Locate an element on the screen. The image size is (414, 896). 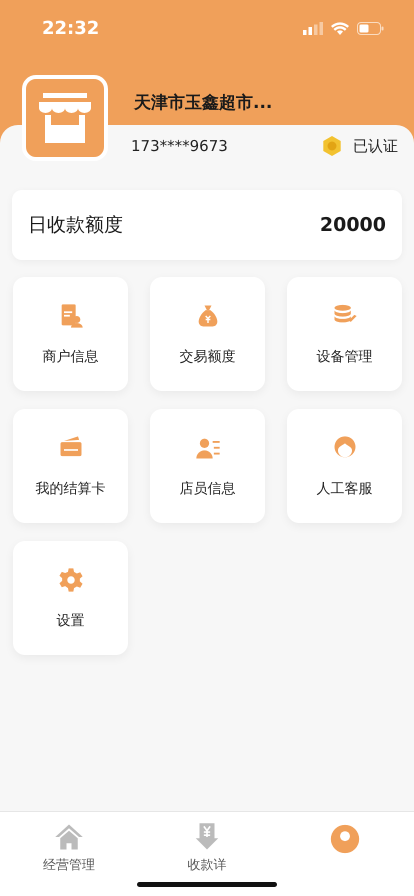
settings-icon is located at coordinates (70, 580).